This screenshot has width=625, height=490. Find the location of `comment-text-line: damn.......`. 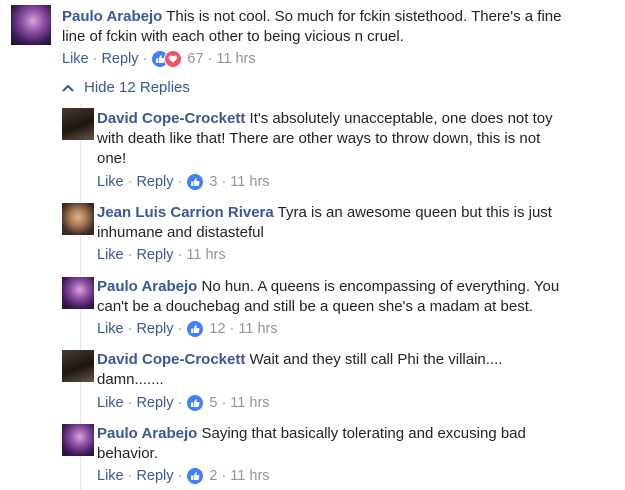

comment-text-line: damn....... is located at coordinates (130, 379).